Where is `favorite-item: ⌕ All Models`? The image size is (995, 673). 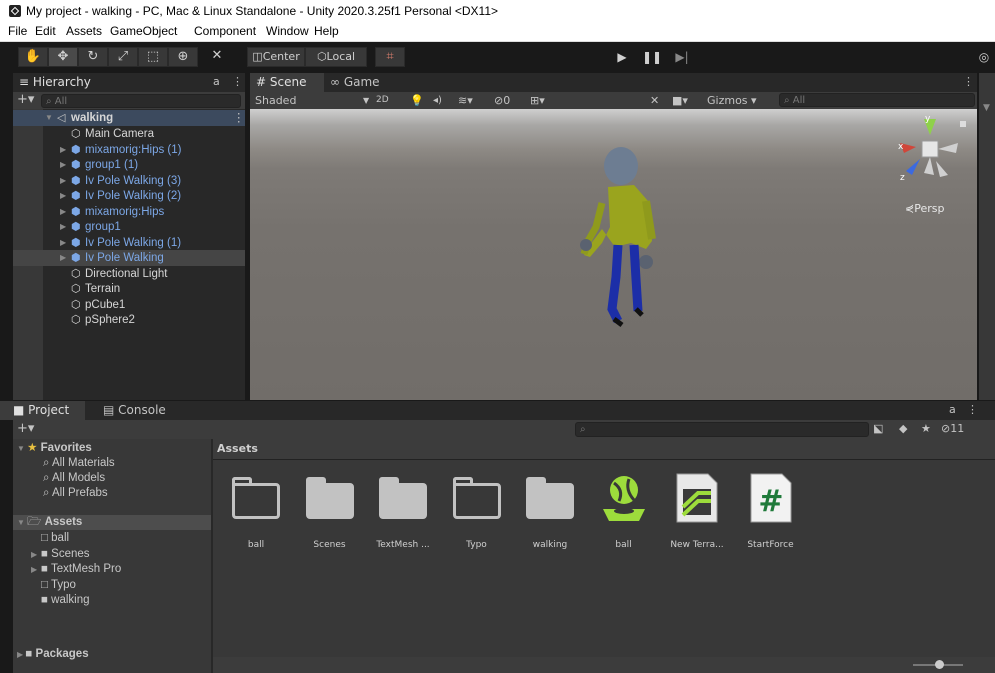 favorite-item: ⌕ All Models is located at coordinates (74, 478).